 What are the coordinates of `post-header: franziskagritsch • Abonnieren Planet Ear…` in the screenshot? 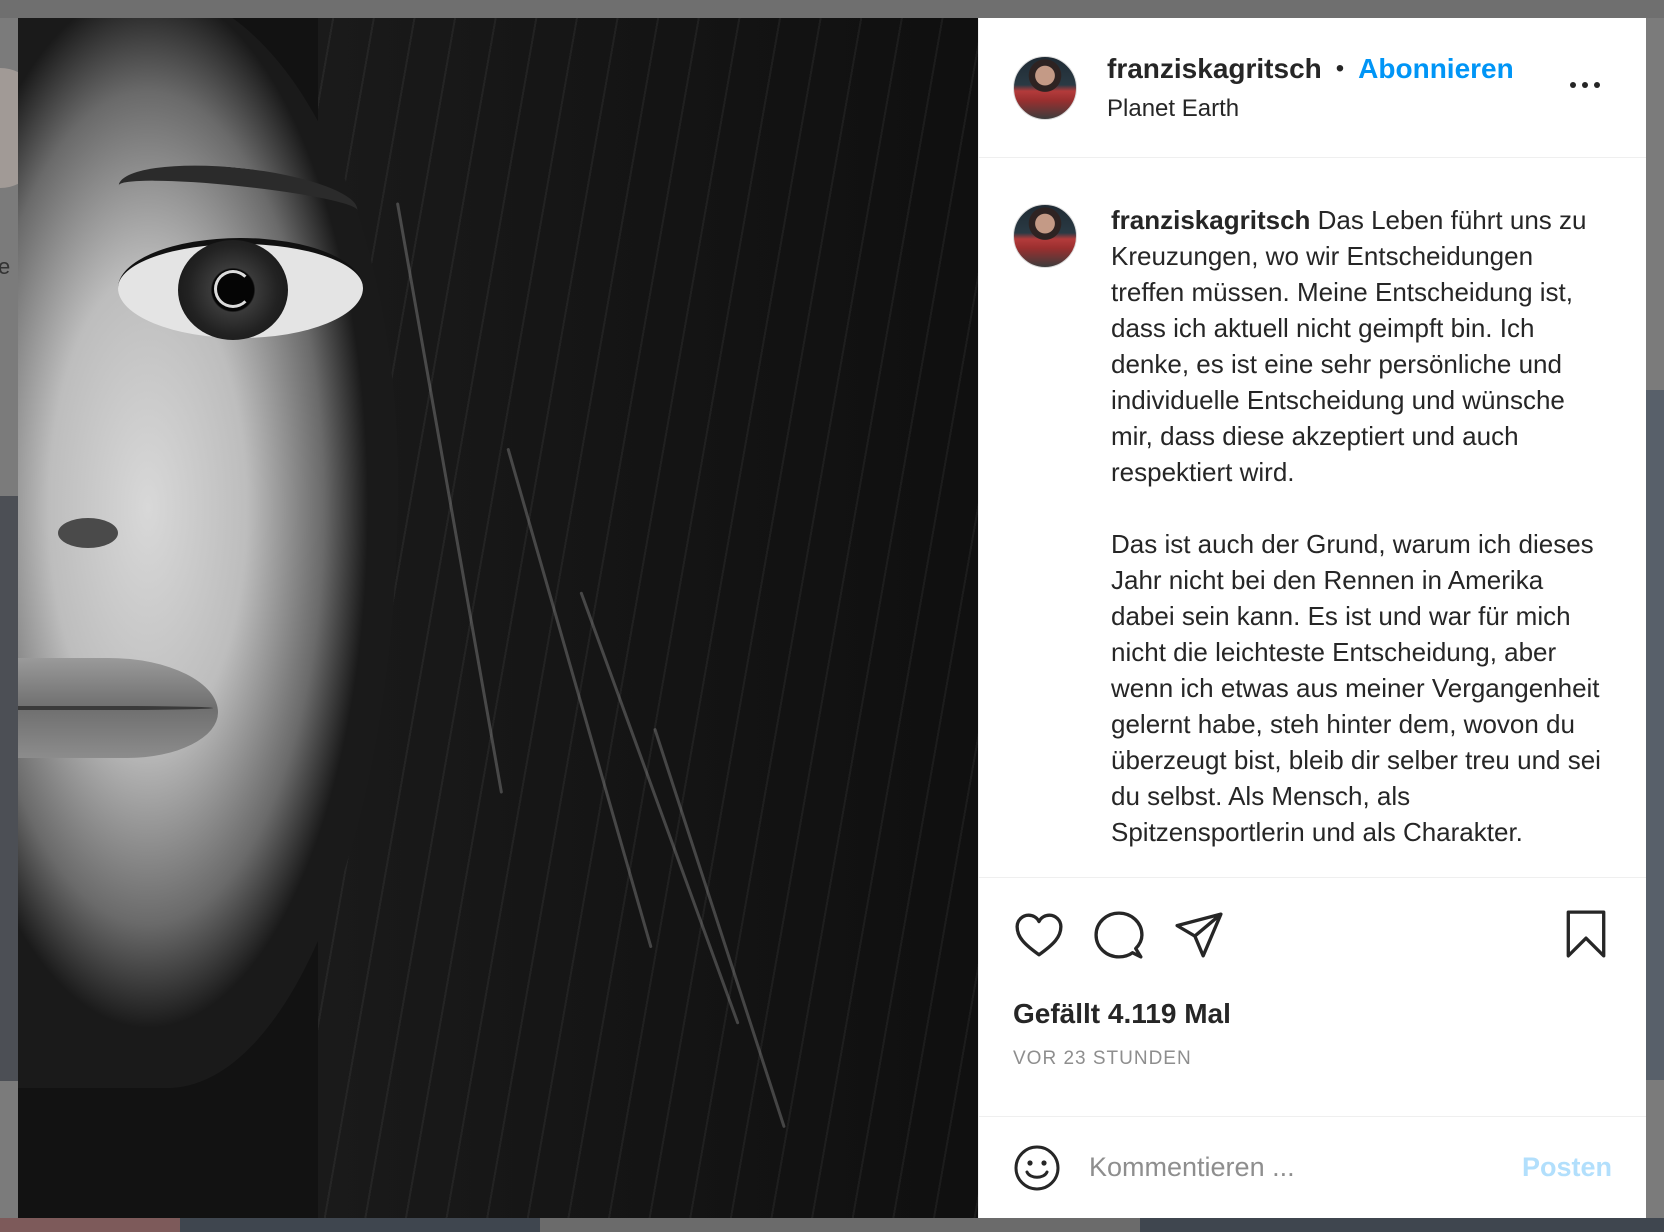 It's located at (1312, 88).